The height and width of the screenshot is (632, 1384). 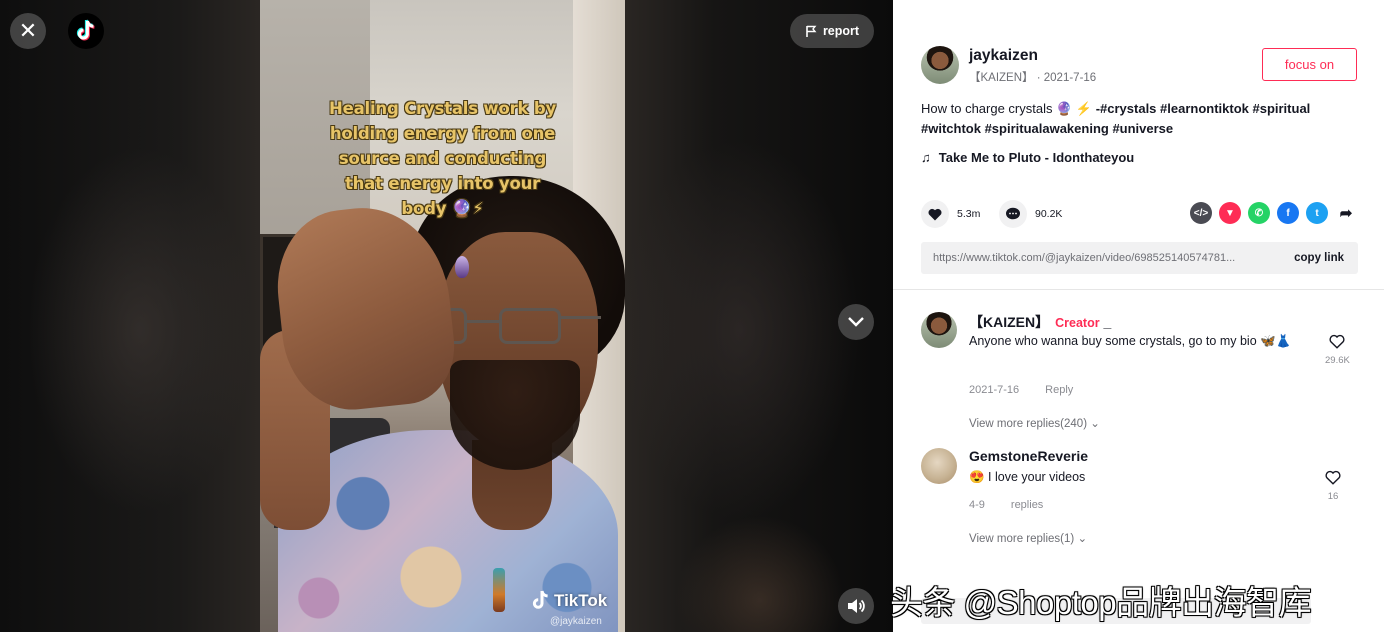 I want to click on overlay-line: holding energy from one, so click(x=442, y=133).